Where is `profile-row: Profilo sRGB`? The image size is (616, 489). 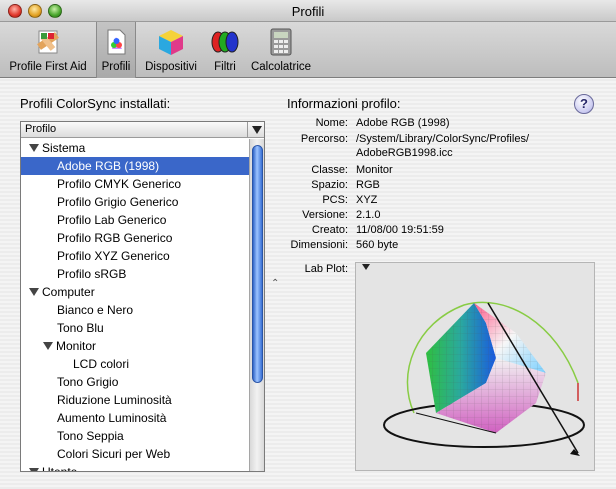
profile-row: Profilo sRGB is located at coordinates (135, 274).